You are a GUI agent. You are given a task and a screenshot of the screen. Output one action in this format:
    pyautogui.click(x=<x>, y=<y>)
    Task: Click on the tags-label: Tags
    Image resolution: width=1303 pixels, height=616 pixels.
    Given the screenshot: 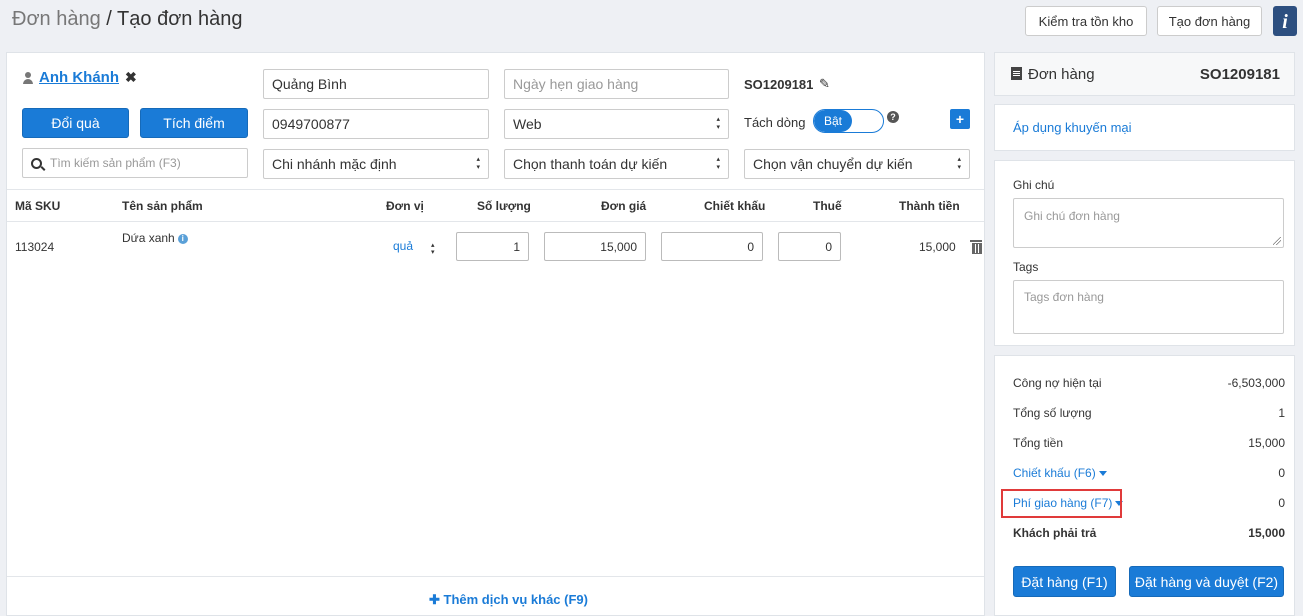 What is the action you would take?
    pyautogui.click(x=1026, y=267)
    